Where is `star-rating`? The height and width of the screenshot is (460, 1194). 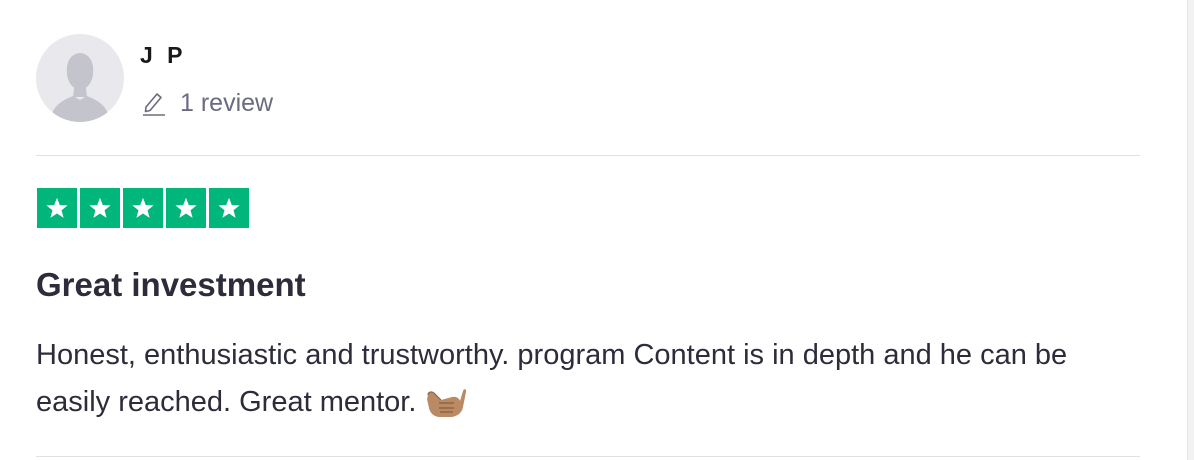 star-rating is located at coordinates (143, 208).